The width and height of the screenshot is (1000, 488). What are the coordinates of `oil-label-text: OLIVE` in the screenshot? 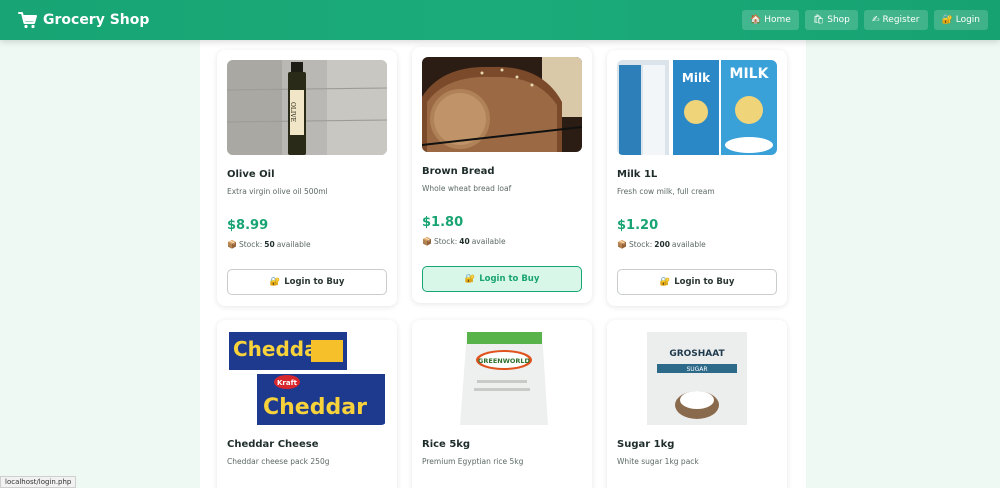 It's located at (292, 112).